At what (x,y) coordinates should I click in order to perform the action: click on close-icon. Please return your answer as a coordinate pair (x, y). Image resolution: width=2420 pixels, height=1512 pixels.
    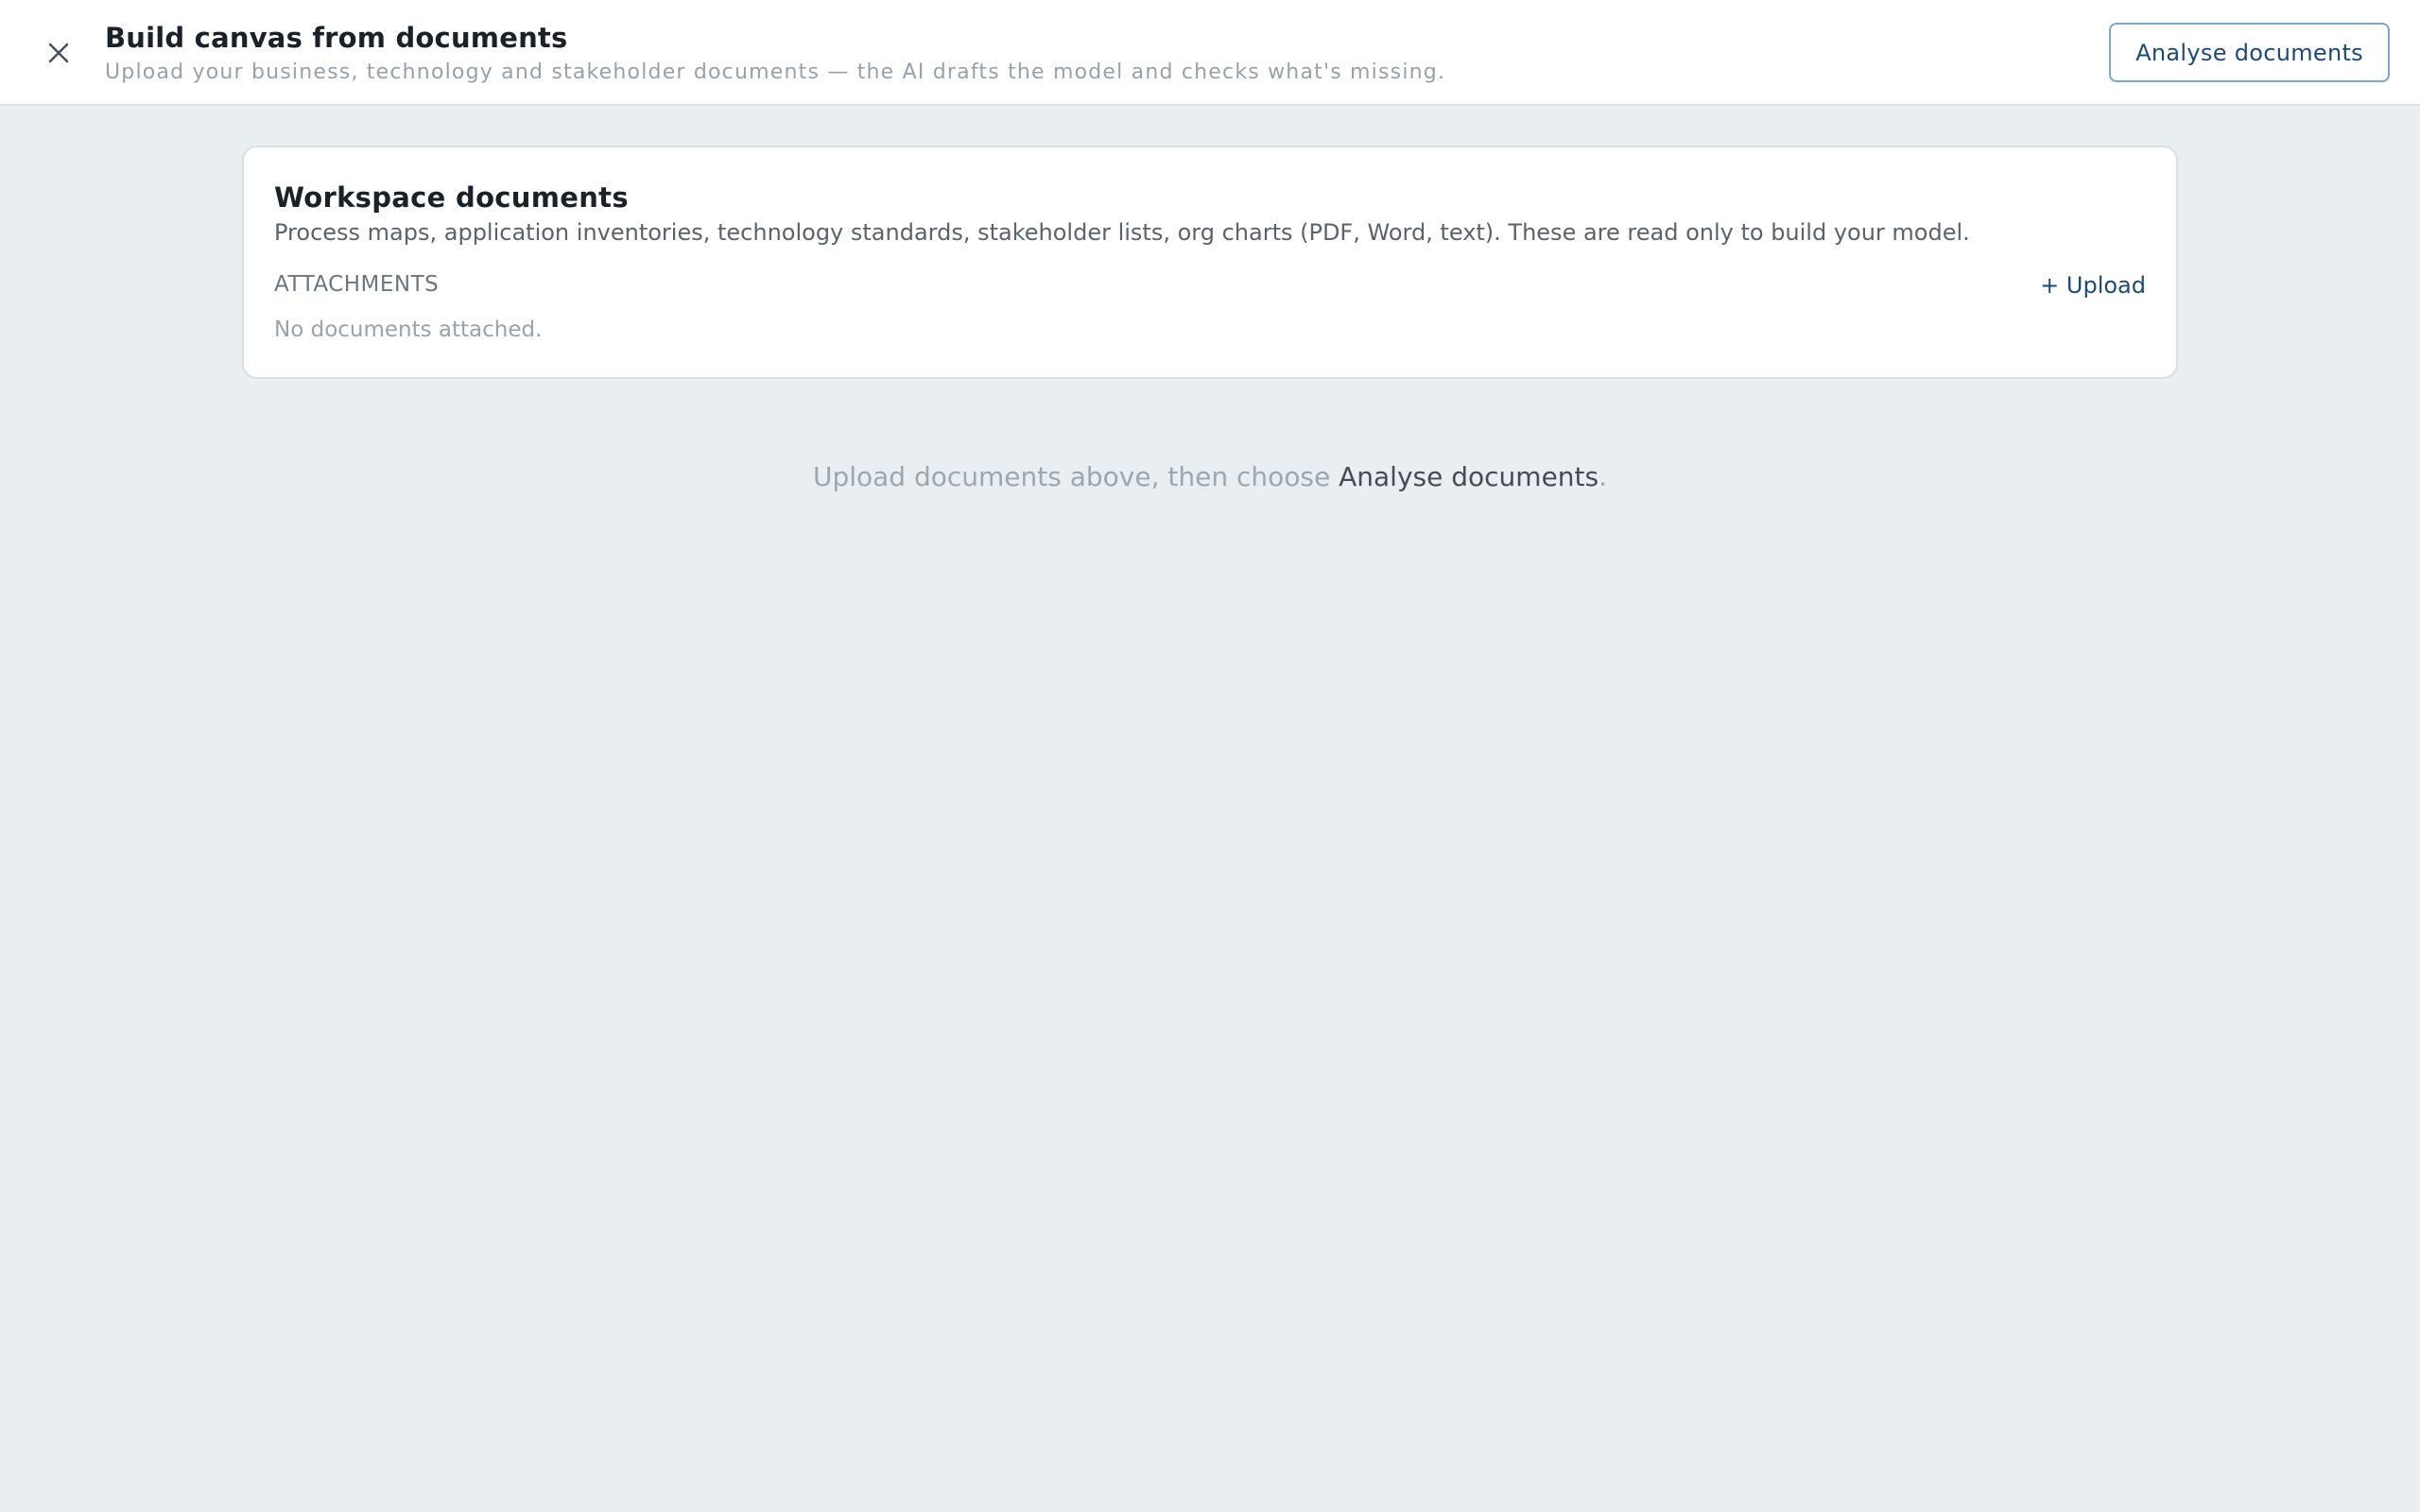
    Looking at the image, I should click on (58, 53).